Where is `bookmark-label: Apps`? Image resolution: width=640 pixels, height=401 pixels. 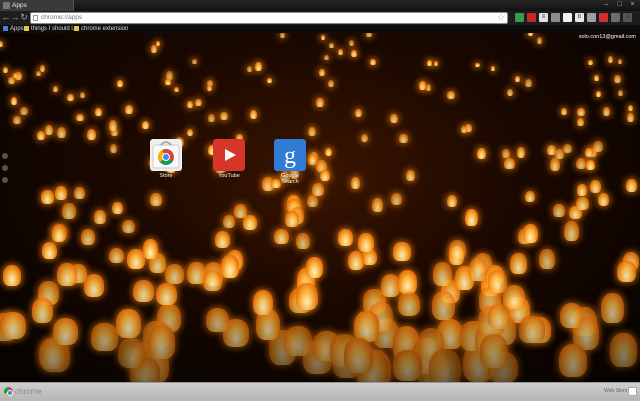
bookmark-label: Apps is located at coordinates (17, 29).